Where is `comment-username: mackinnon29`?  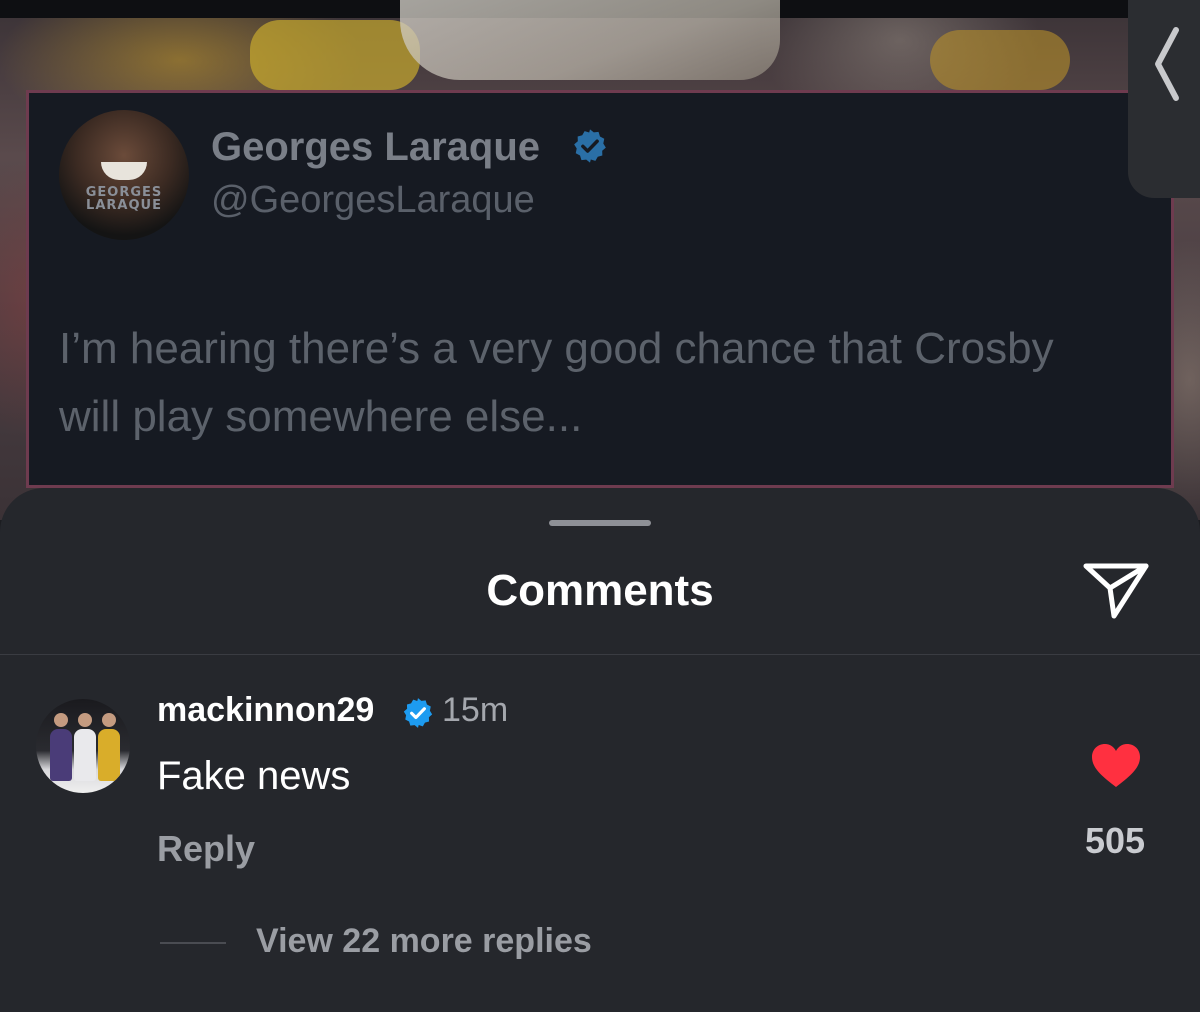
comment-username: mackinnon29 is located at coordinates (265, 710).